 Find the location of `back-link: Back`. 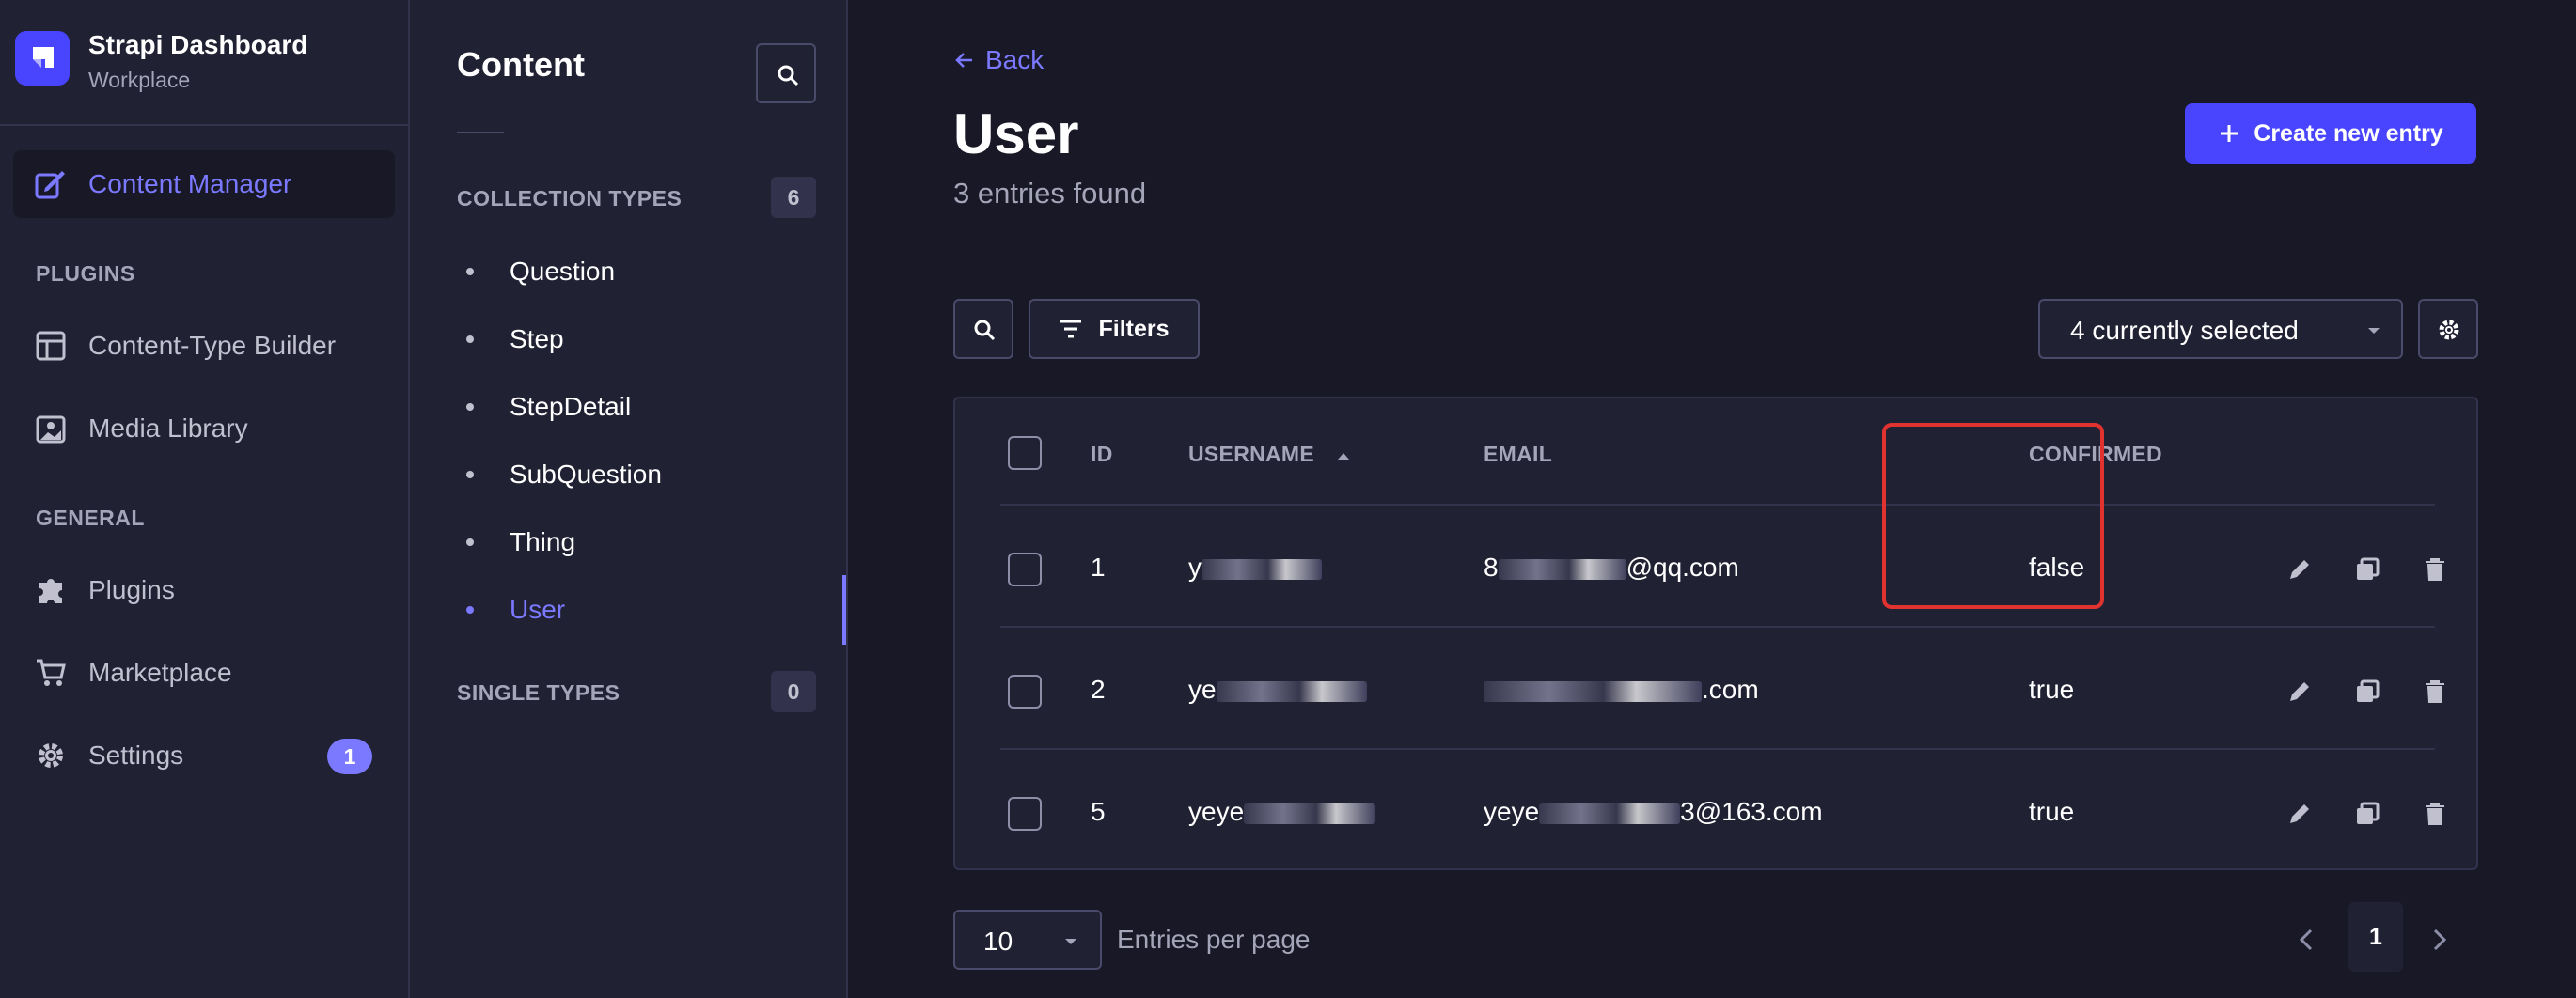

back-link: Back is located at coordinates (999, 60).